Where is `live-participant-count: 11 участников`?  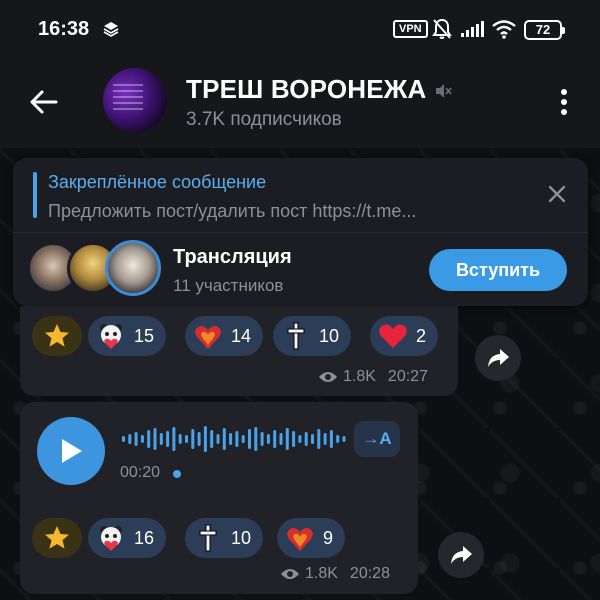 live-participant-count: 11 участников is located at coordinates (228, 285).